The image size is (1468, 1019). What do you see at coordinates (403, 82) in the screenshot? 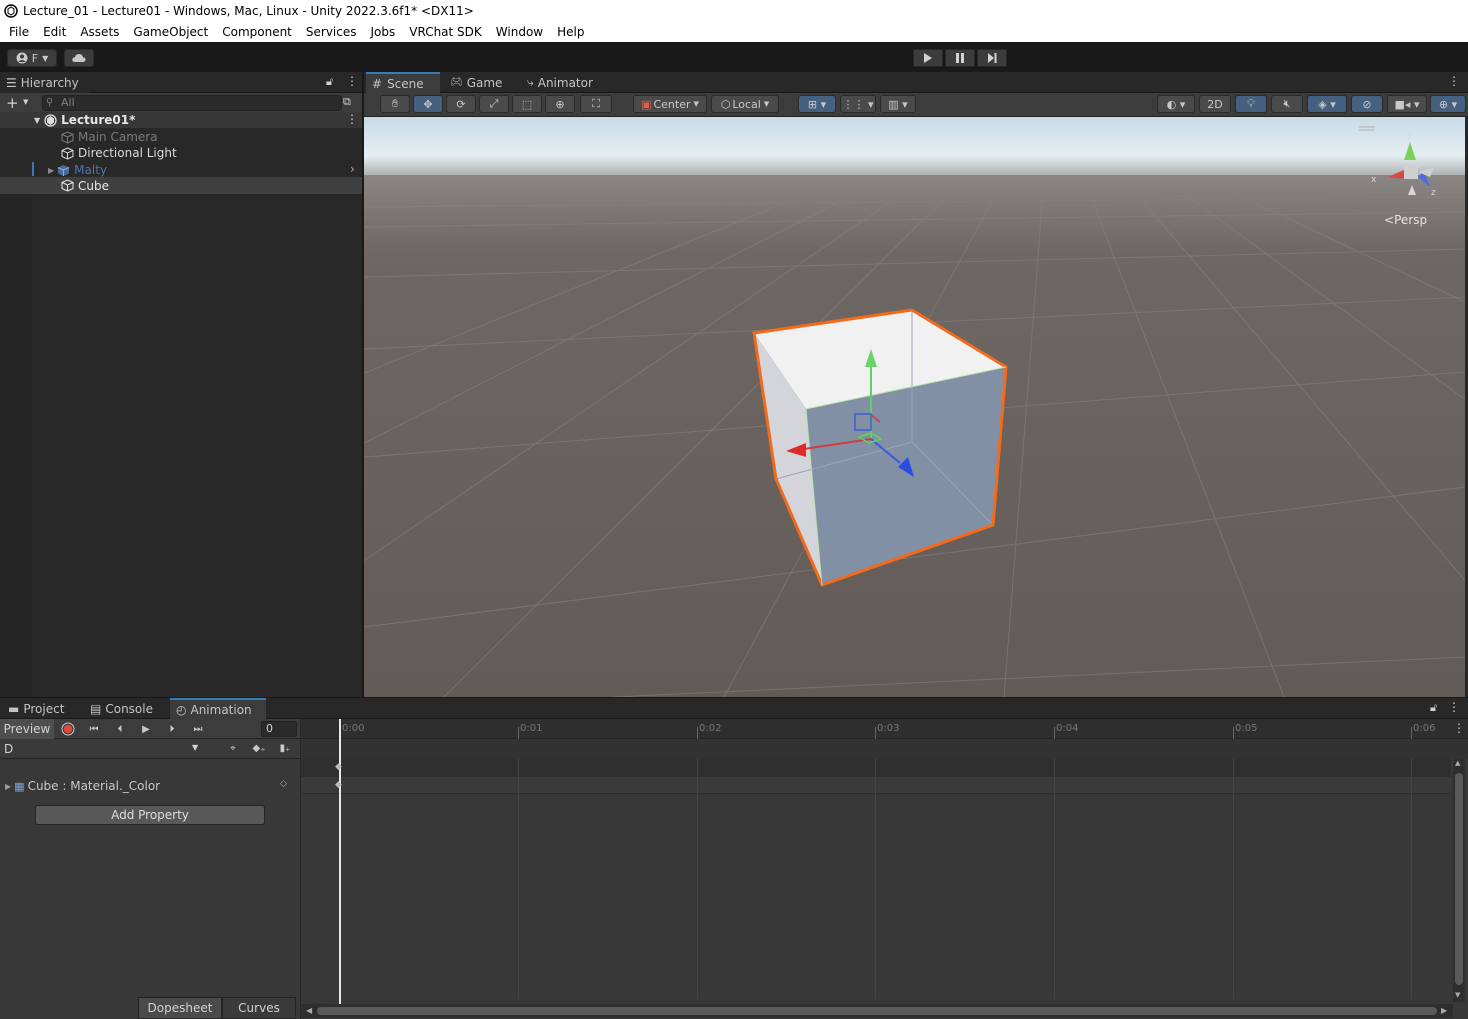
I see `tab-scene: # Scene` at bounding box center [403, 82].